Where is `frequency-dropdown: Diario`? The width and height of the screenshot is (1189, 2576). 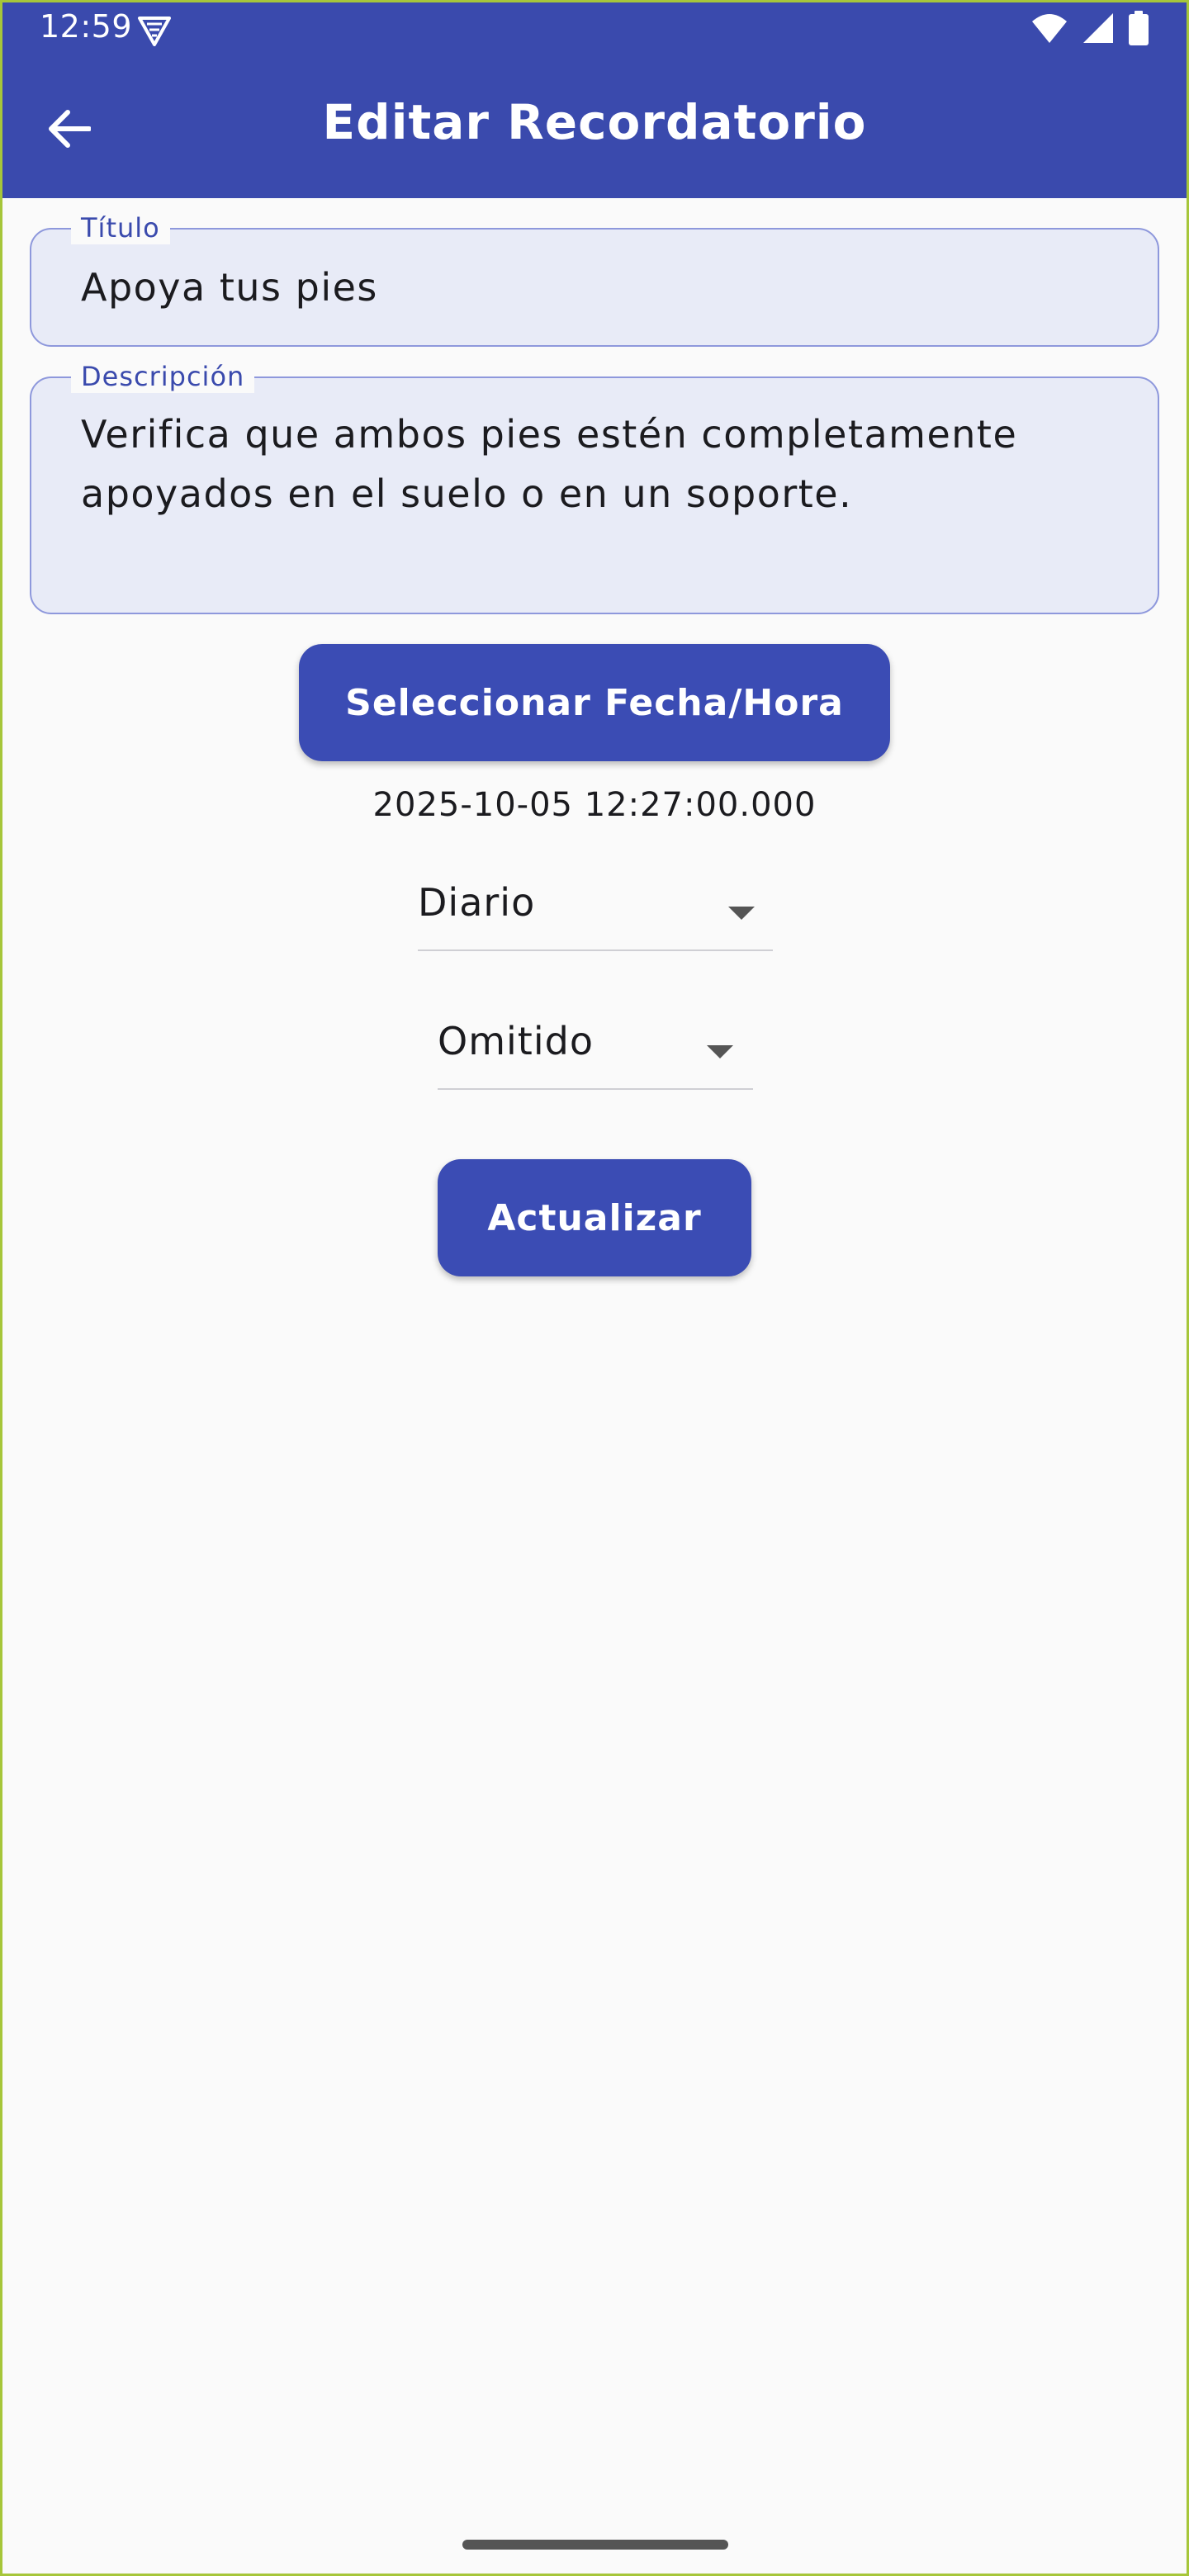 frequency-dropdown: Diario is located at coordinates (595, 915).